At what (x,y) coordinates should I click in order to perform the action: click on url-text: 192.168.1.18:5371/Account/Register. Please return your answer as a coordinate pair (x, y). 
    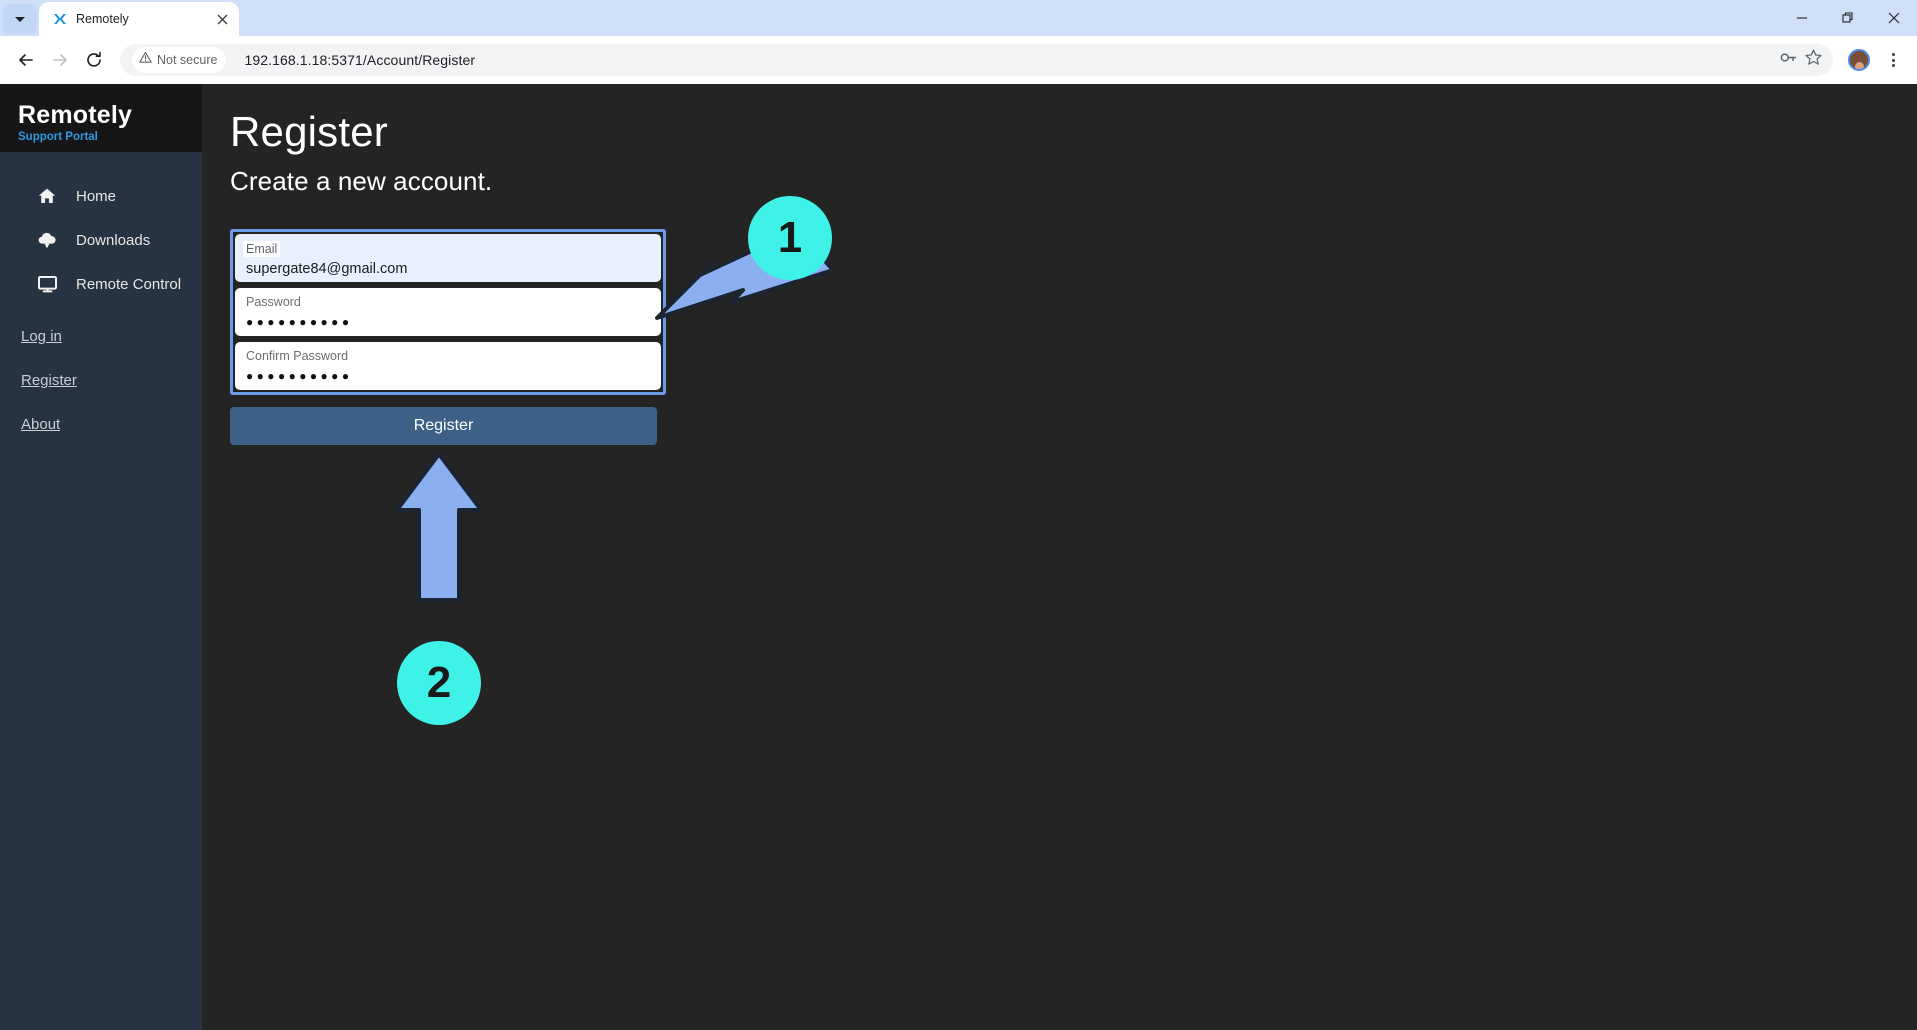
    Looking at the image, I should click on (360, 60).